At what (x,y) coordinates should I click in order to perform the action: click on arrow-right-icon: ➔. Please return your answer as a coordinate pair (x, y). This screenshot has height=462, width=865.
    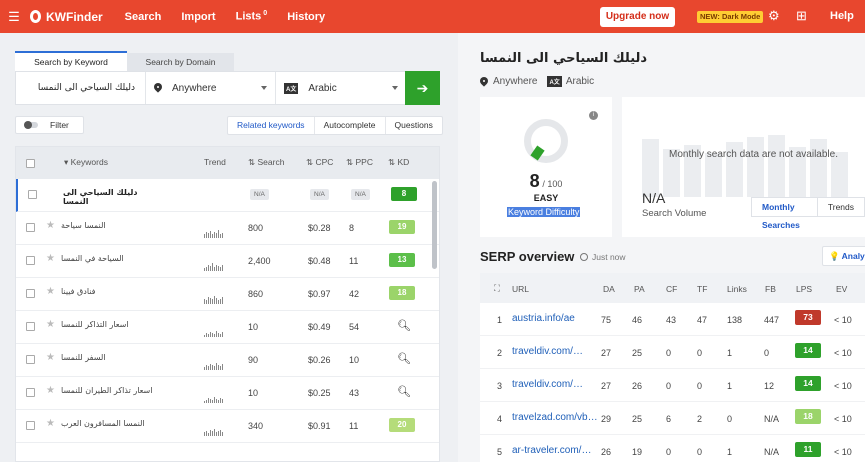
    Looking at the image, I should click on (422, 88).